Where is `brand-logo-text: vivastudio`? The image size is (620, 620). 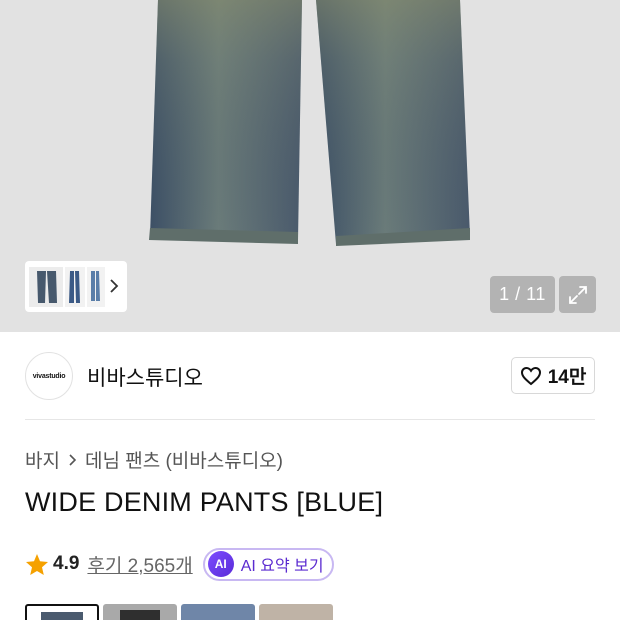
brand-logo-text: vivastudio is located at coordinates (49, 376).